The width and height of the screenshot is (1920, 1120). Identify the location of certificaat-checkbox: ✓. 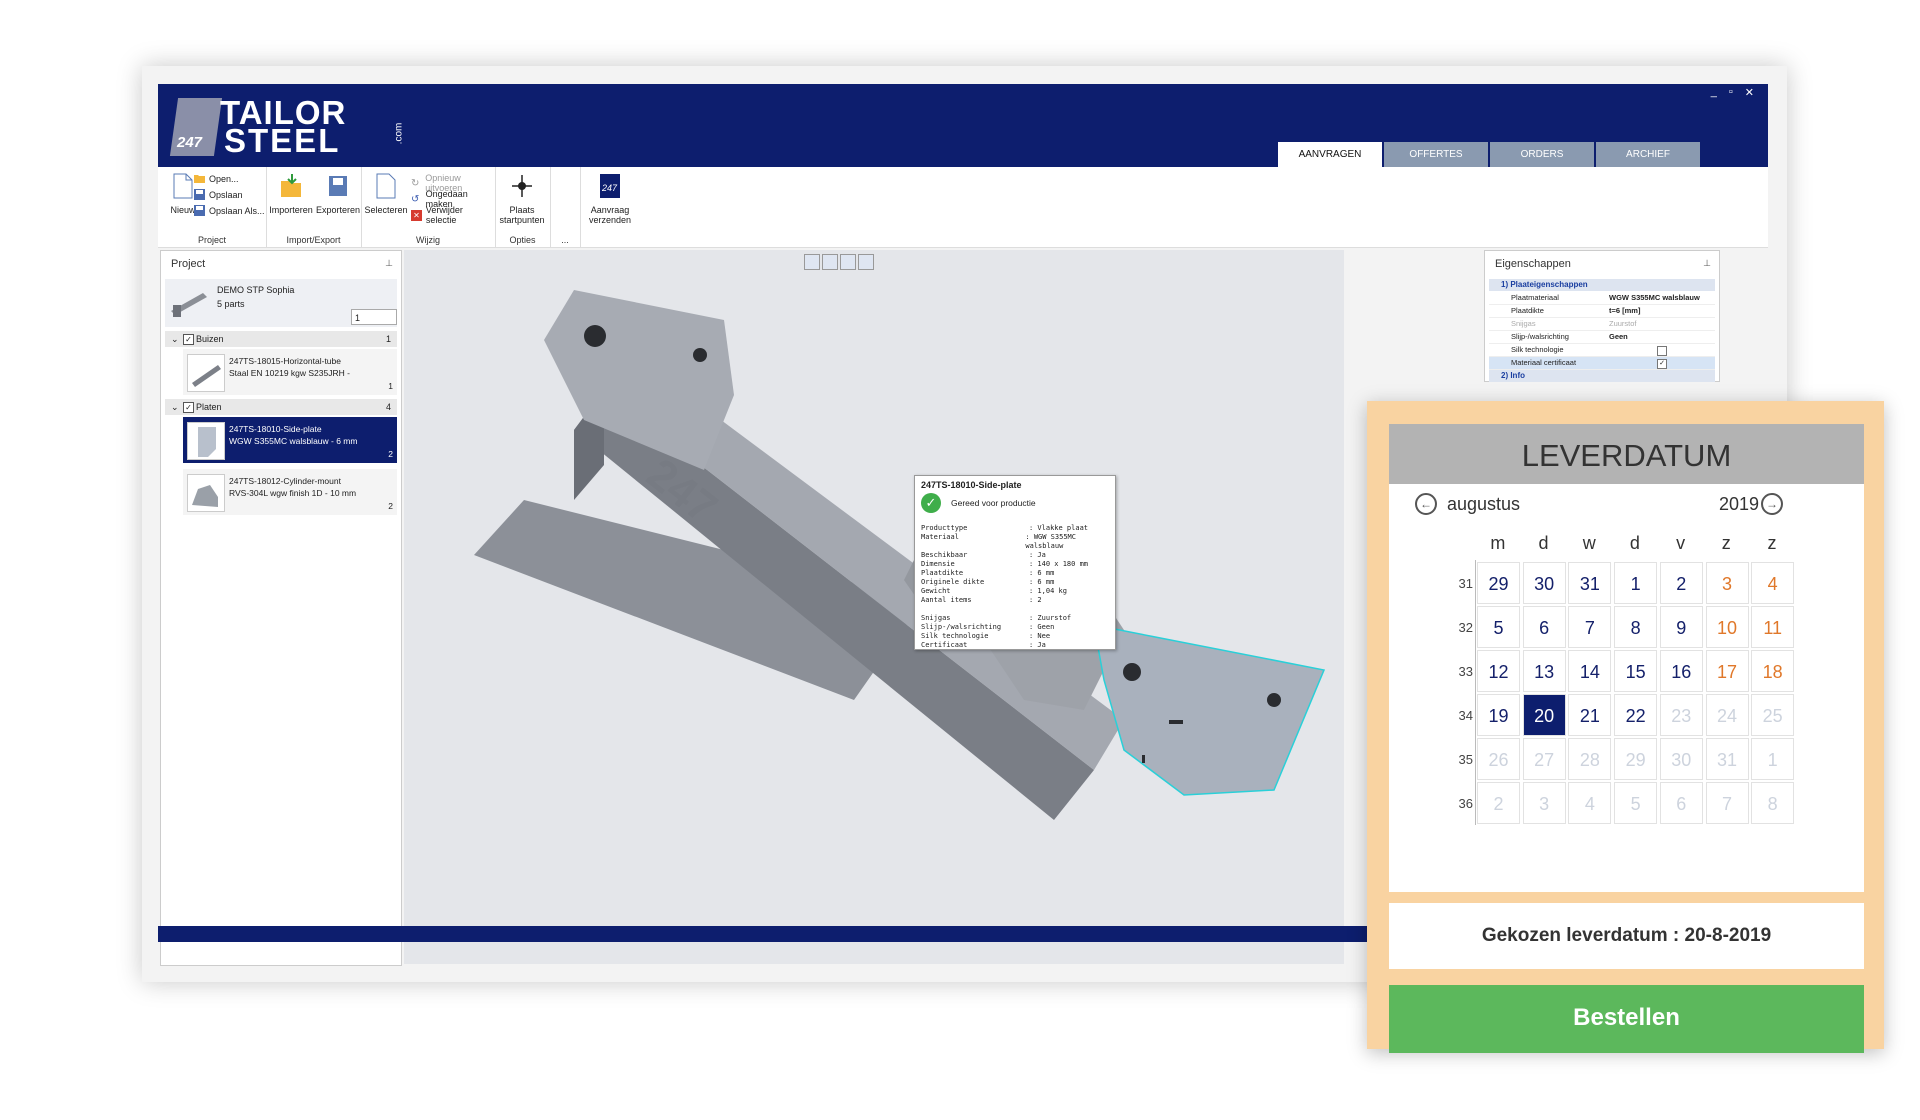
(1662, 364).